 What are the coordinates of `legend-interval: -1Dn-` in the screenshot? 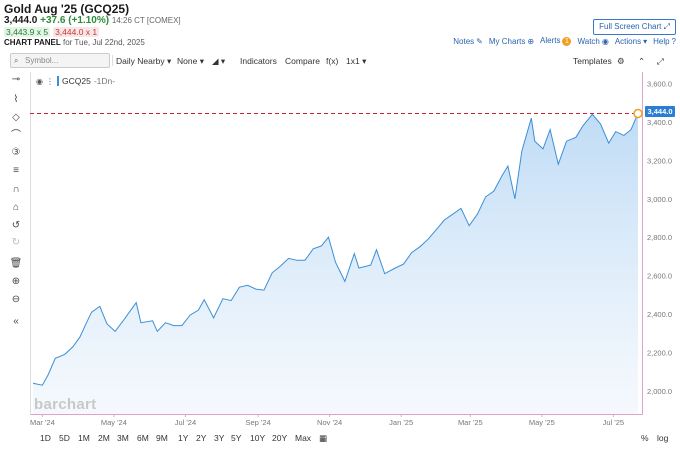 It's located at (104, 81).